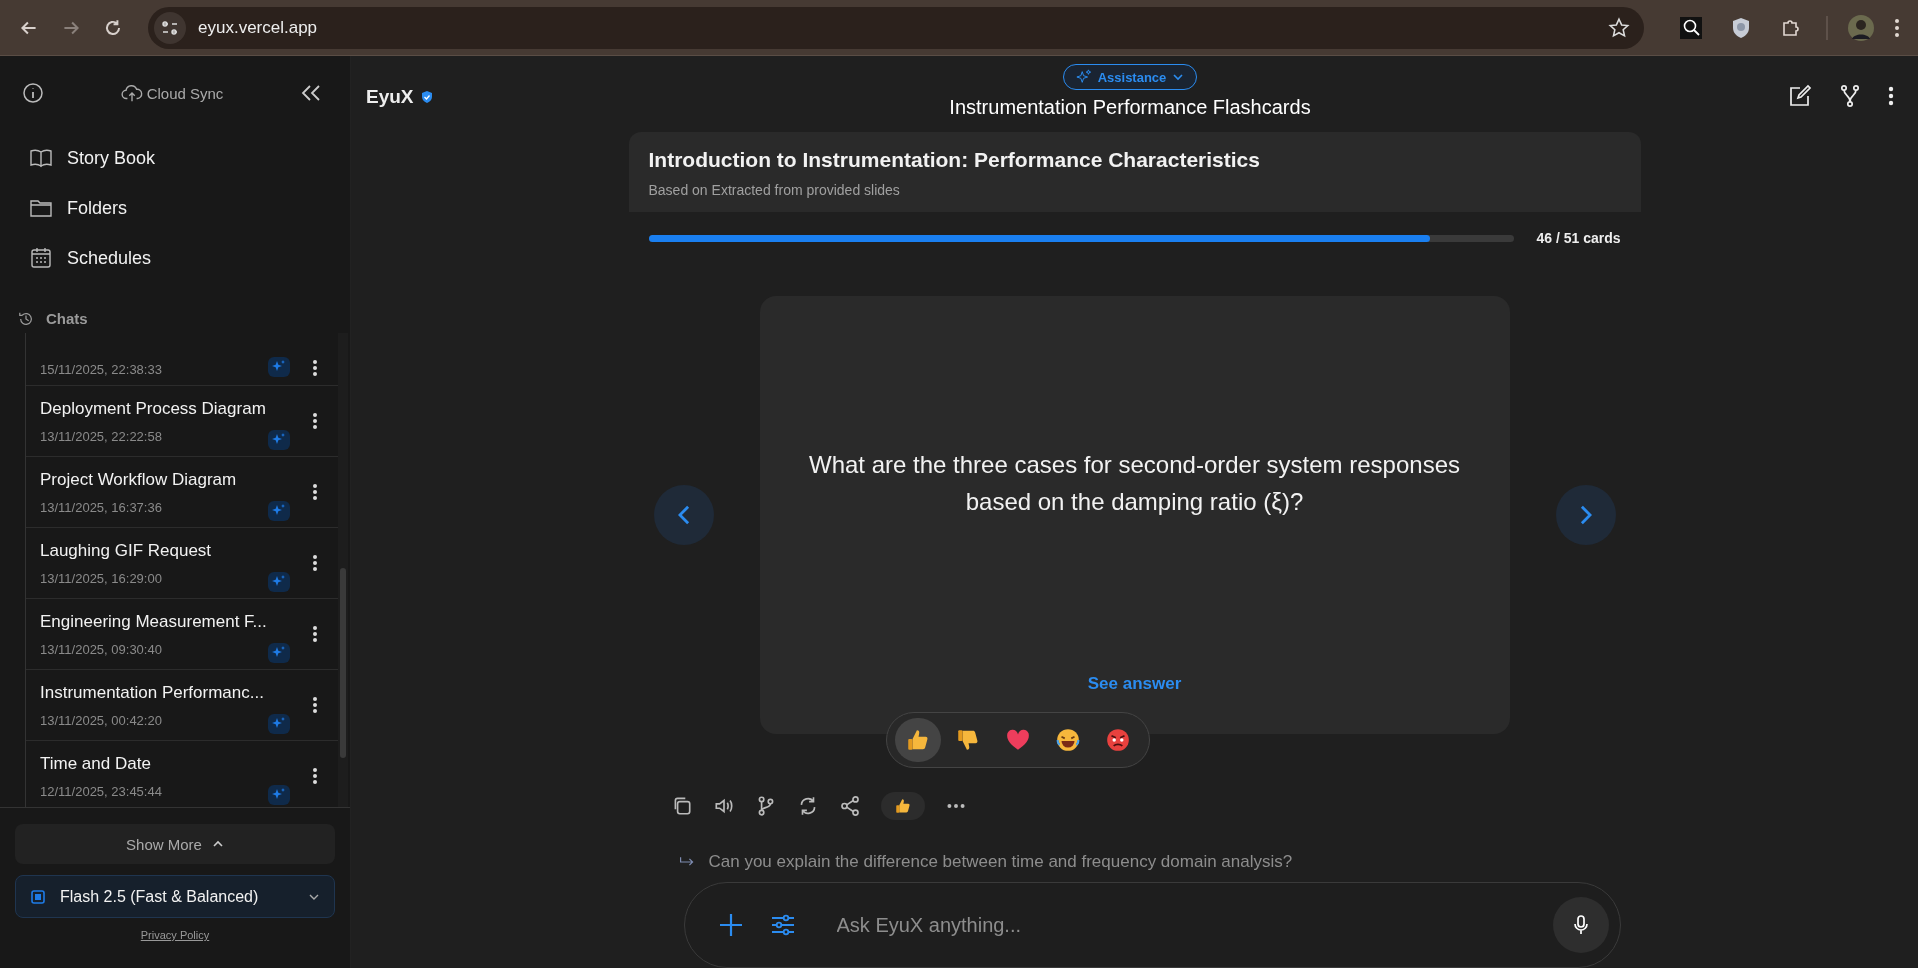  Describe the element at coordinates (683, 515) in the screenshot. I see `chevron-left-icon` at that location.